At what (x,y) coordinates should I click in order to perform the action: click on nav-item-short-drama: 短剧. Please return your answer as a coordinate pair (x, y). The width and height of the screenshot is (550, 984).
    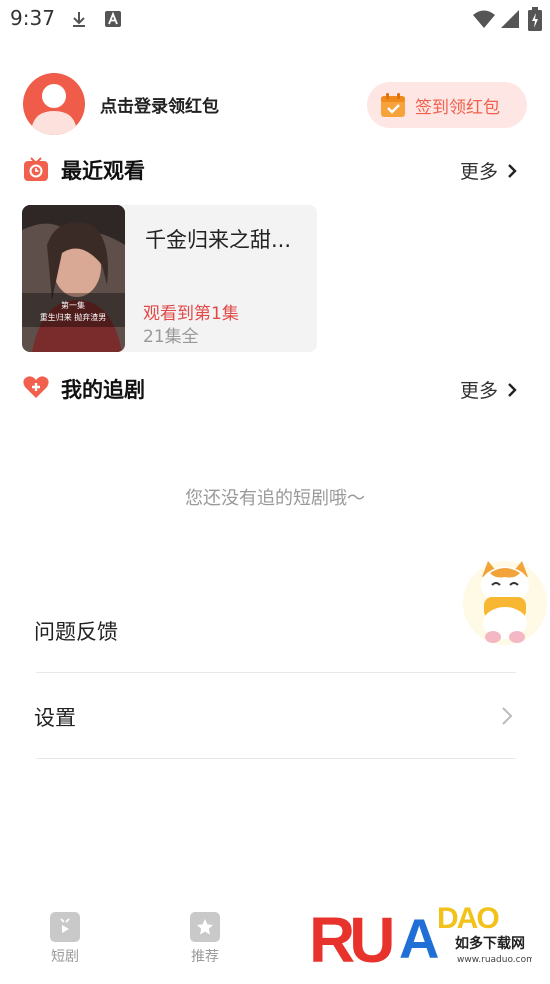
    Looking at the image, I should click on (65, 939).